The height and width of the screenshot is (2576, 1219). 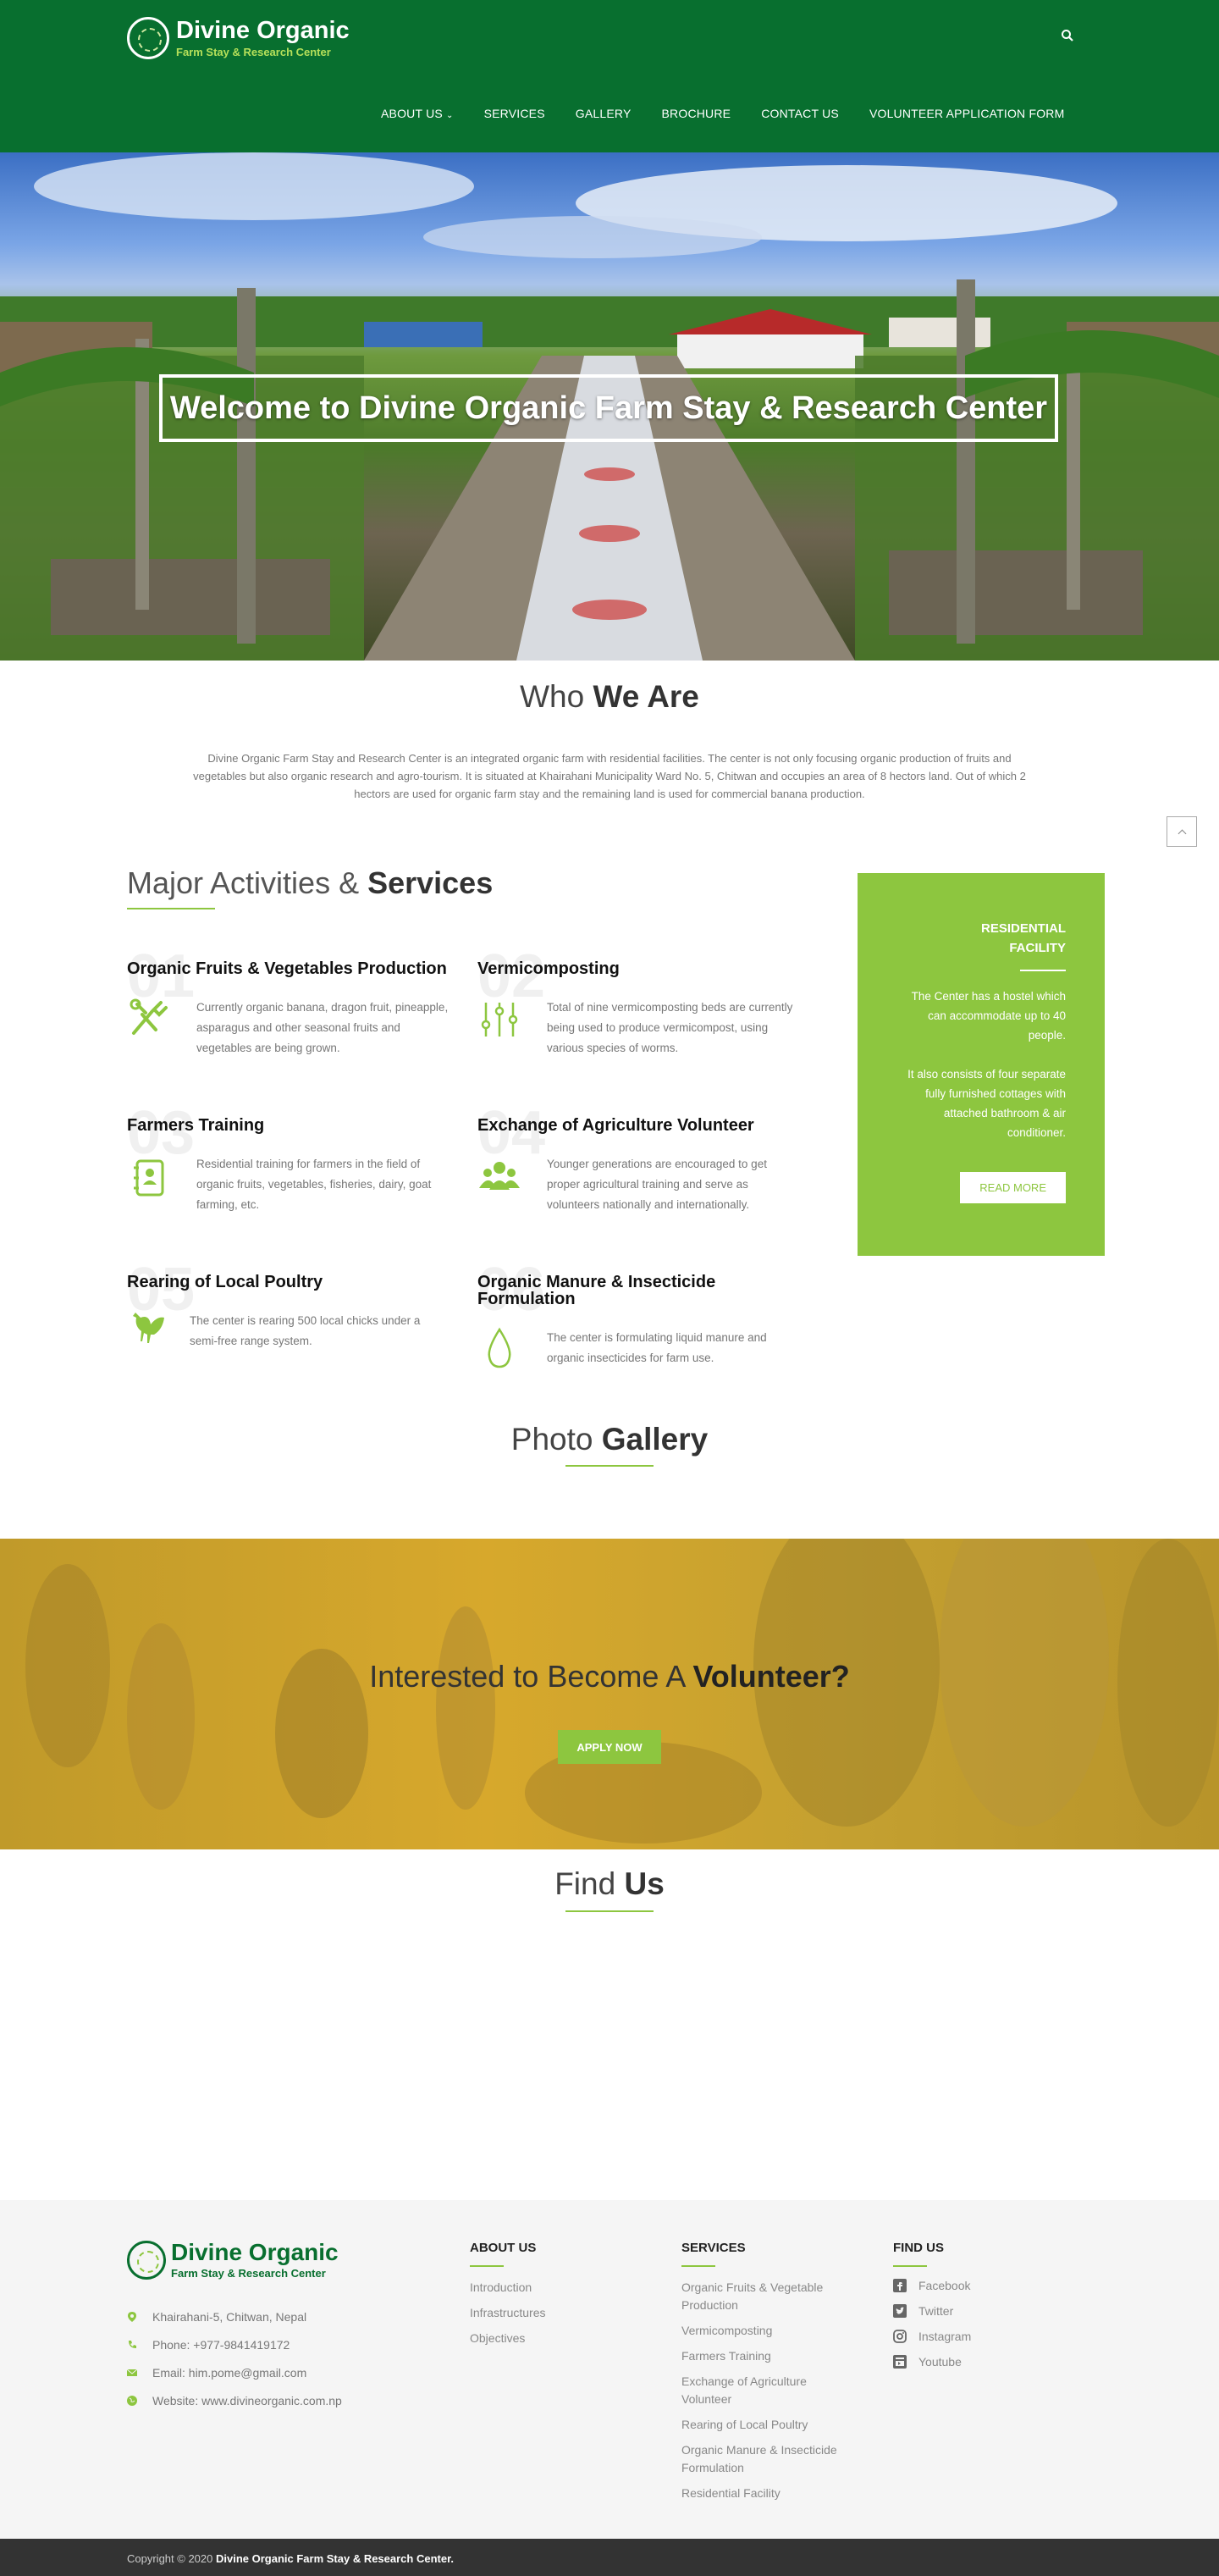 I want to click on twitter-icon, so click(x=900, y=2311).